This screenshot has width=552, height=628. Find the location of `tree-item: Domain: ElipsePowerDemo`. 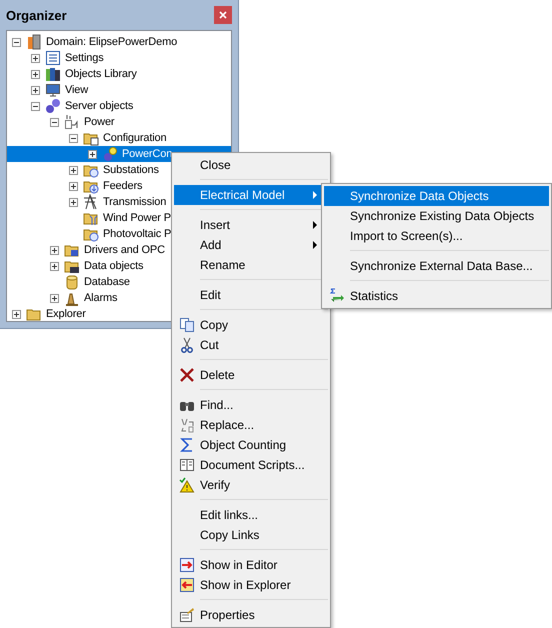

tree-item: Domain: ElipsePowerDemo is located at coordinates (119, 42).